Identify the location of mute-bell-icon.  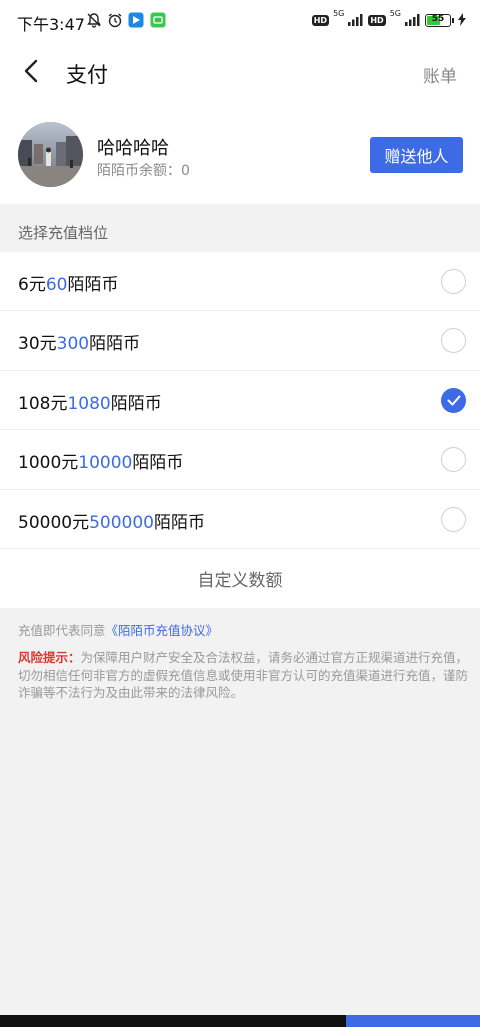
(94, 22).